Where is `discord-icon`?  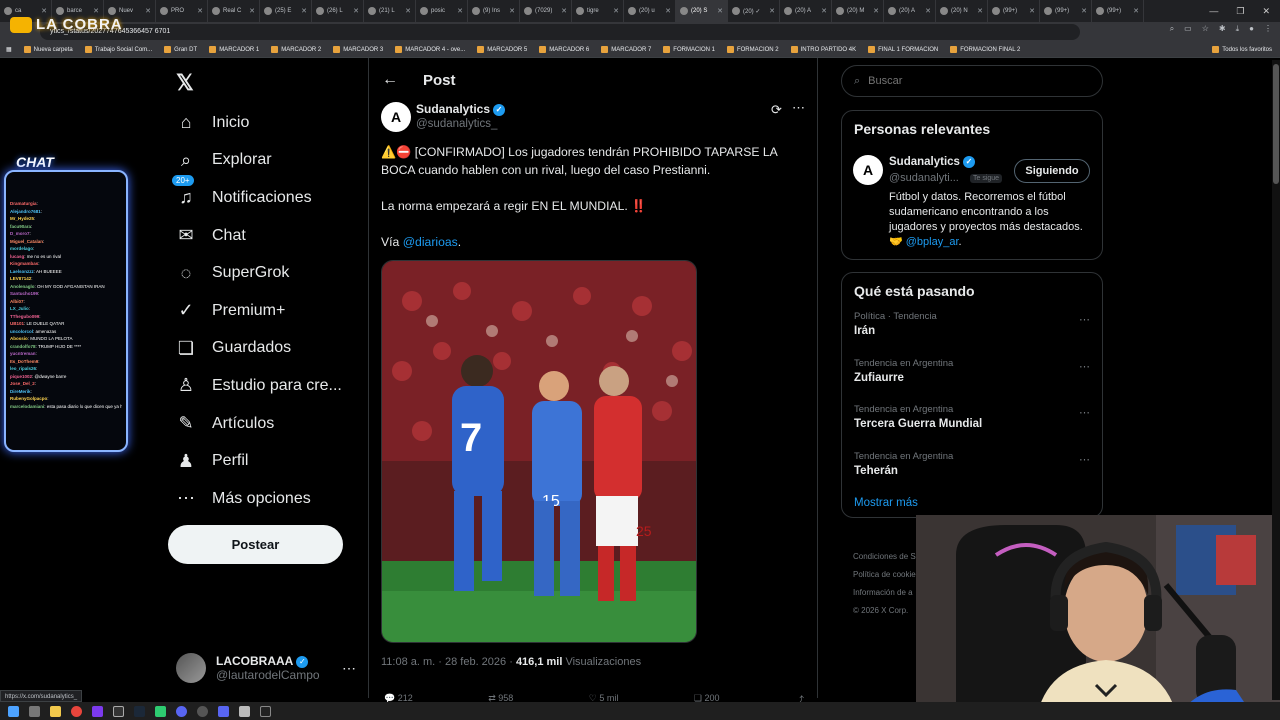 discord-icon is located at coordinates (223, 711).